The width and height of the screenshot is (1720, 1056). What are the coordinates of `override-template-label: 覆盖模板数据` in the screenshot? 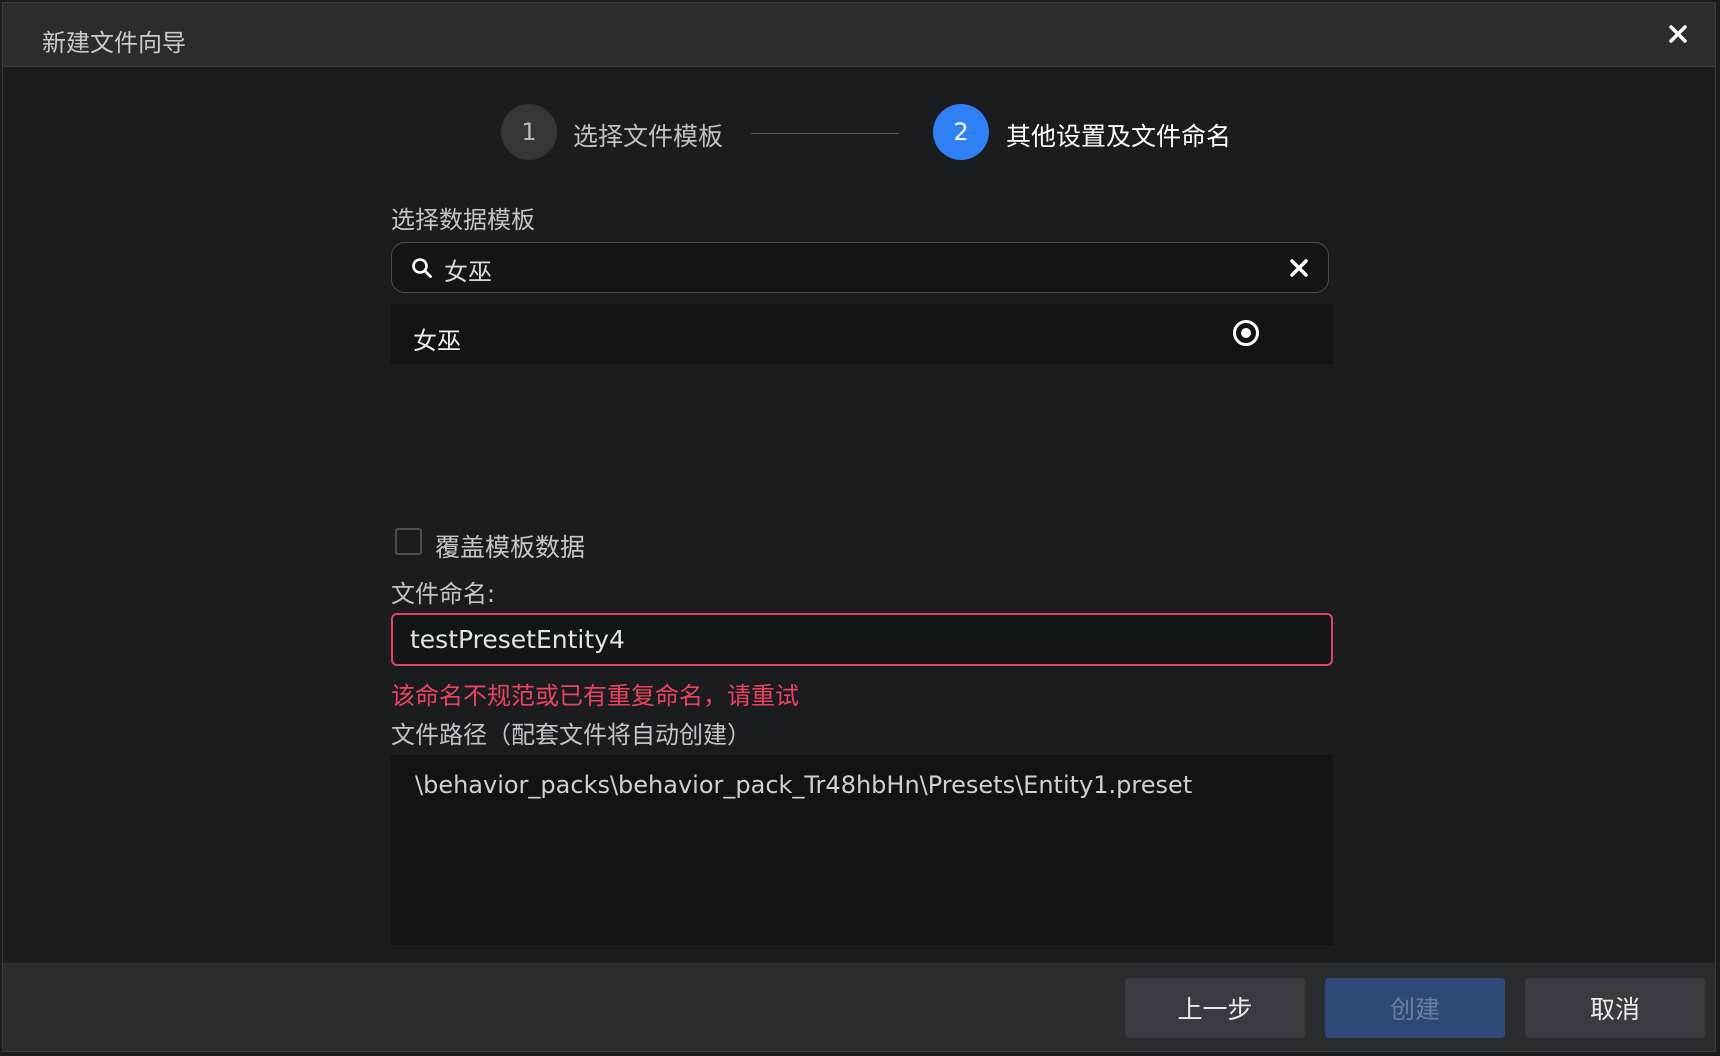 It's located at (510, 547).